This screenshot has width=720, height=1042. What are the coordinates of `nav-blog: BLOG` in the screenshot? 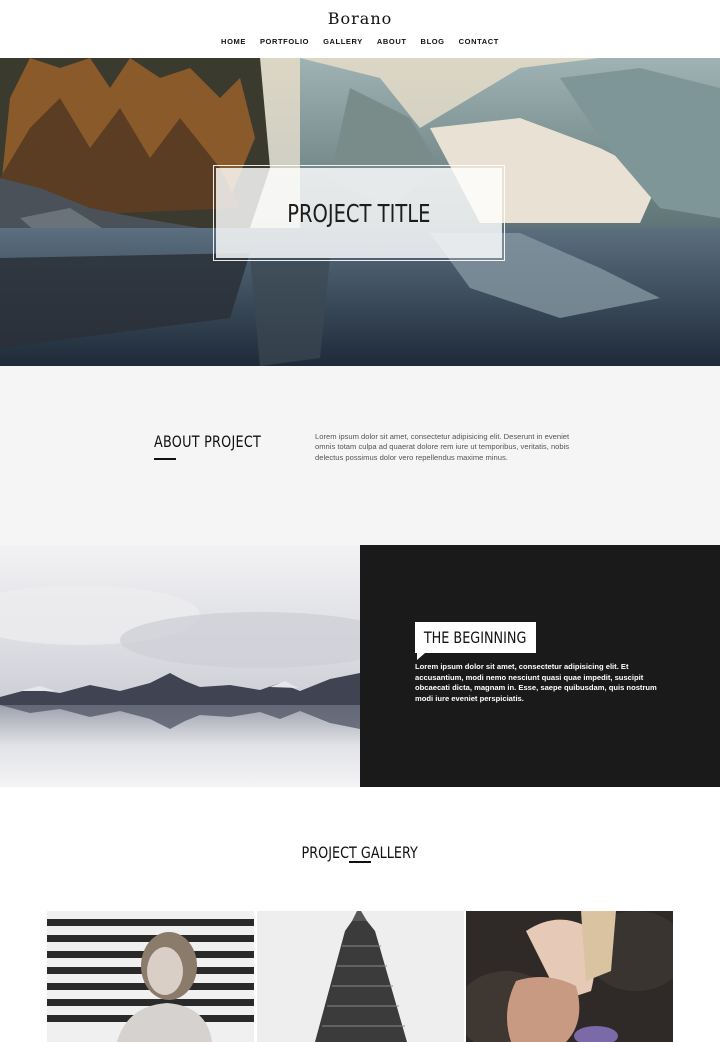 It's located at (433, 41).